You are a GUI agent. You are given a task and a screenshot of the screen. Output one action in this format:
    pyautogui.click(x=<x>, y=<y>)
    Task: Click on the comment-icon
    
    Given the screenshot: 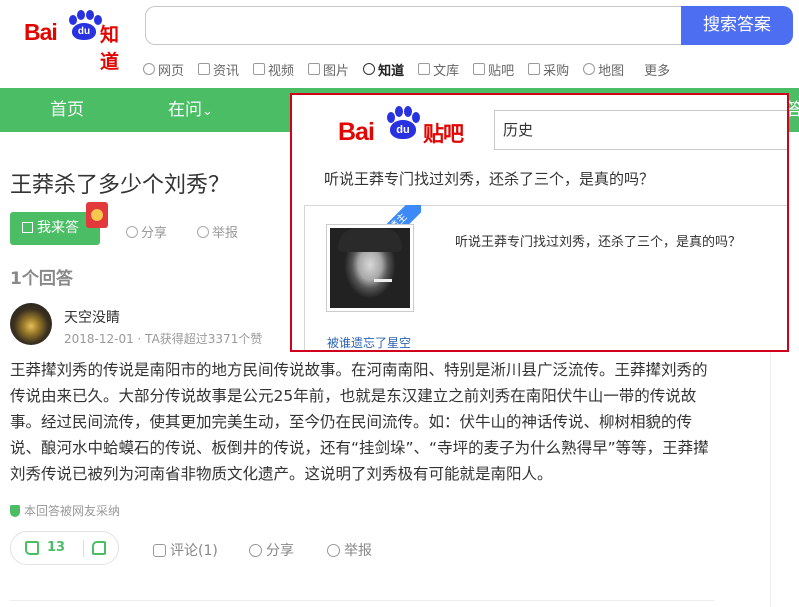 What is the action you would take?
    pyautogui.click(x=159, y=550)
    